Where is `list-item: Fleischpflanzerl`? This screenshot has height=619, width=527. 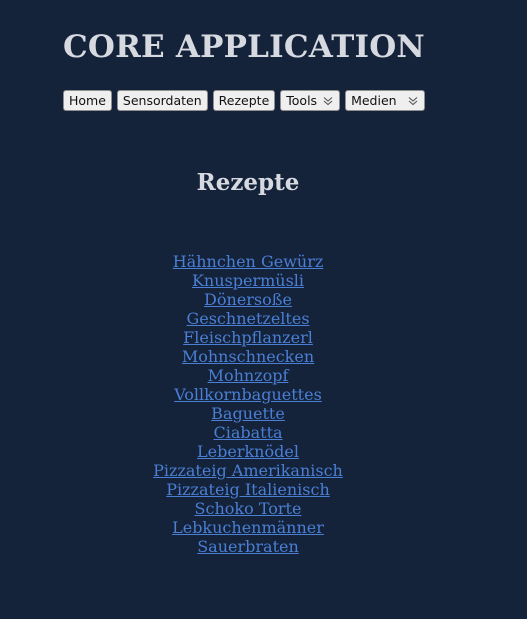
list-item: Fleischpflanzerl is located at coordinates (248, 337).